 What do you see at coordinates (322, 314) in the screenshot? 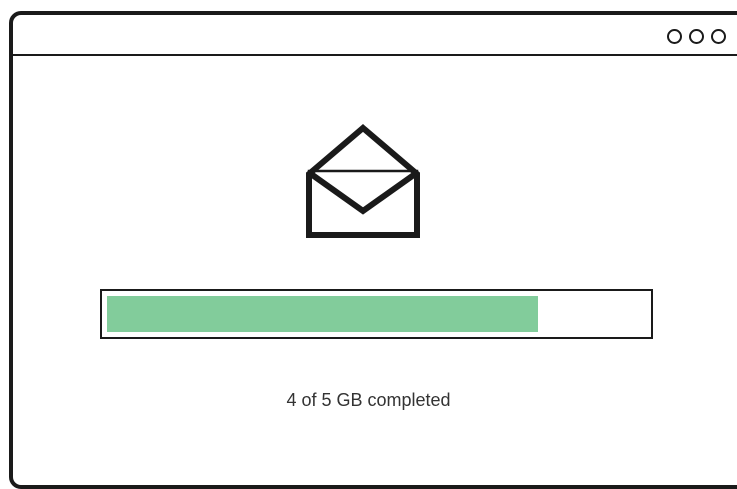
I see `progress-bar-fill` at bounding box center [322, 314].